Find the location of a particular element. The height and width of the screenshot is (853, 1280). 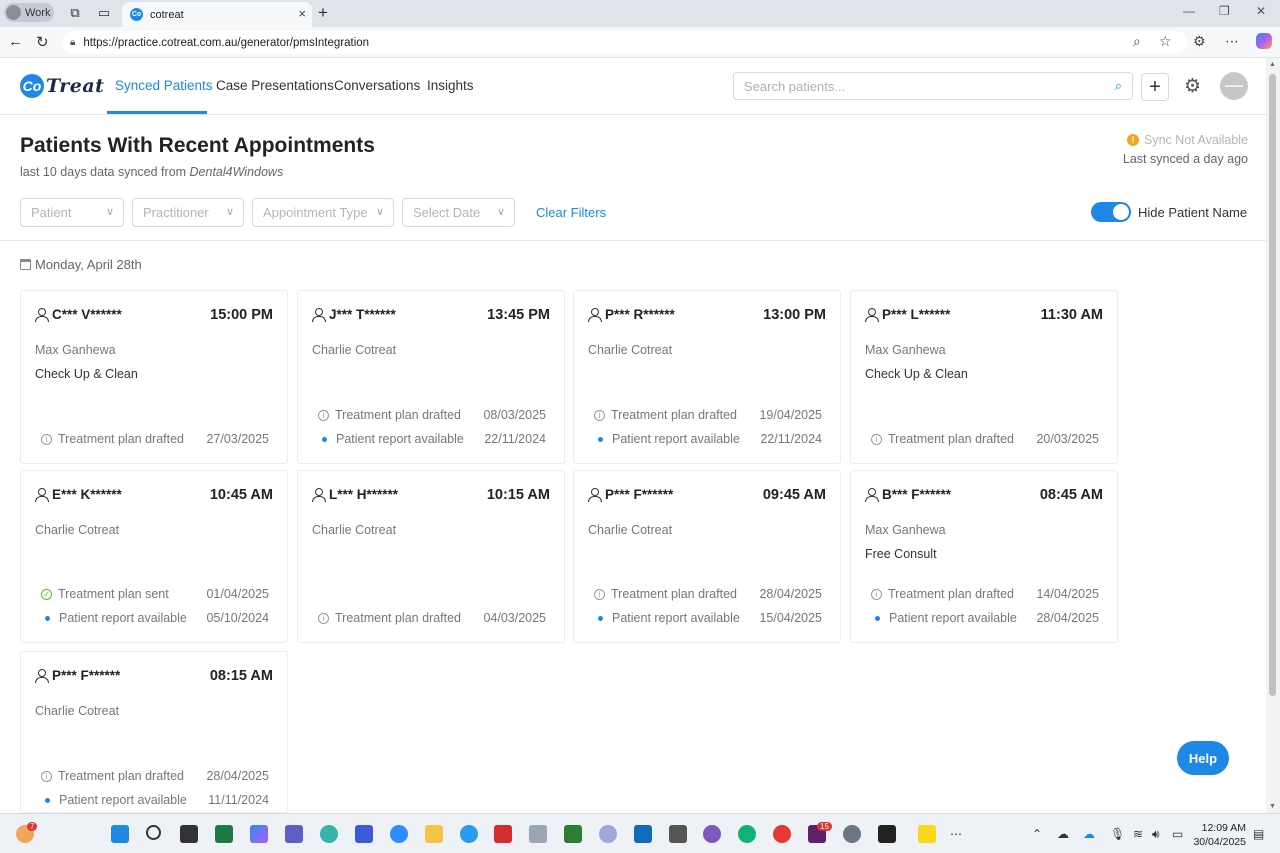

search-input is located at coordinates (924, 86).